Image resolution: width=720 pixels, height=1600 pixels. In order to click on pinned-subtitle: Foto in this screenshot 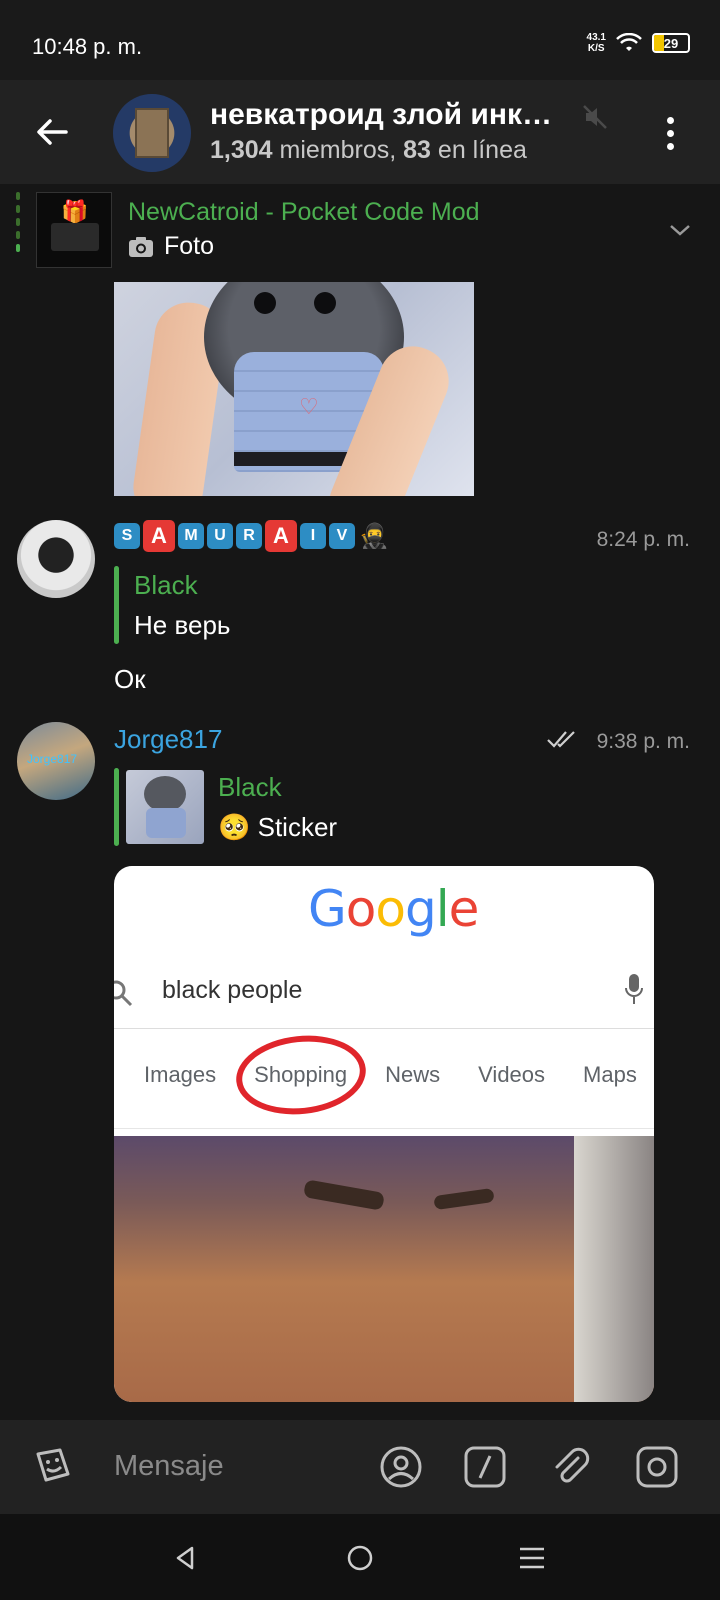, I will do `click(171, 246)`.